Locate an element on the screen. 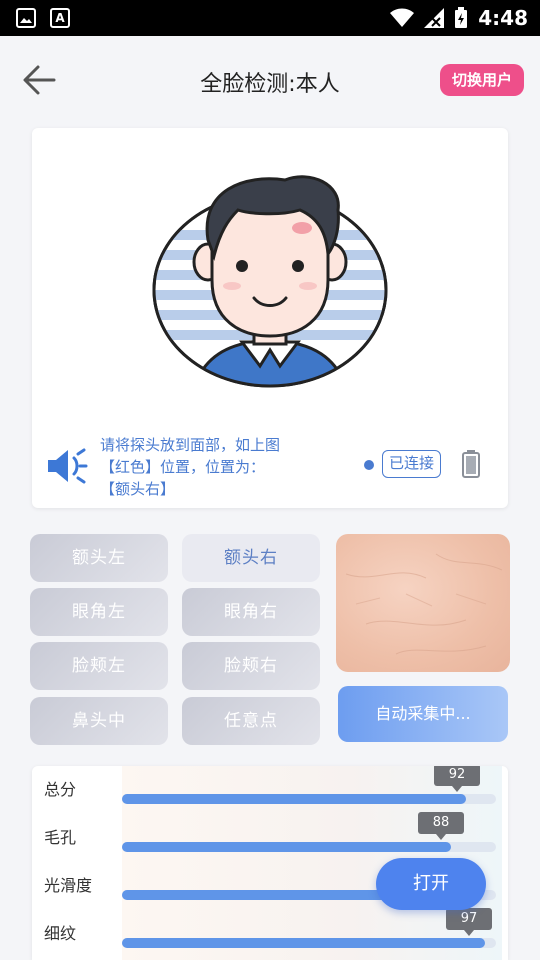  score-row-pores: 毛孔 88 is located at coordinates (270, 837).